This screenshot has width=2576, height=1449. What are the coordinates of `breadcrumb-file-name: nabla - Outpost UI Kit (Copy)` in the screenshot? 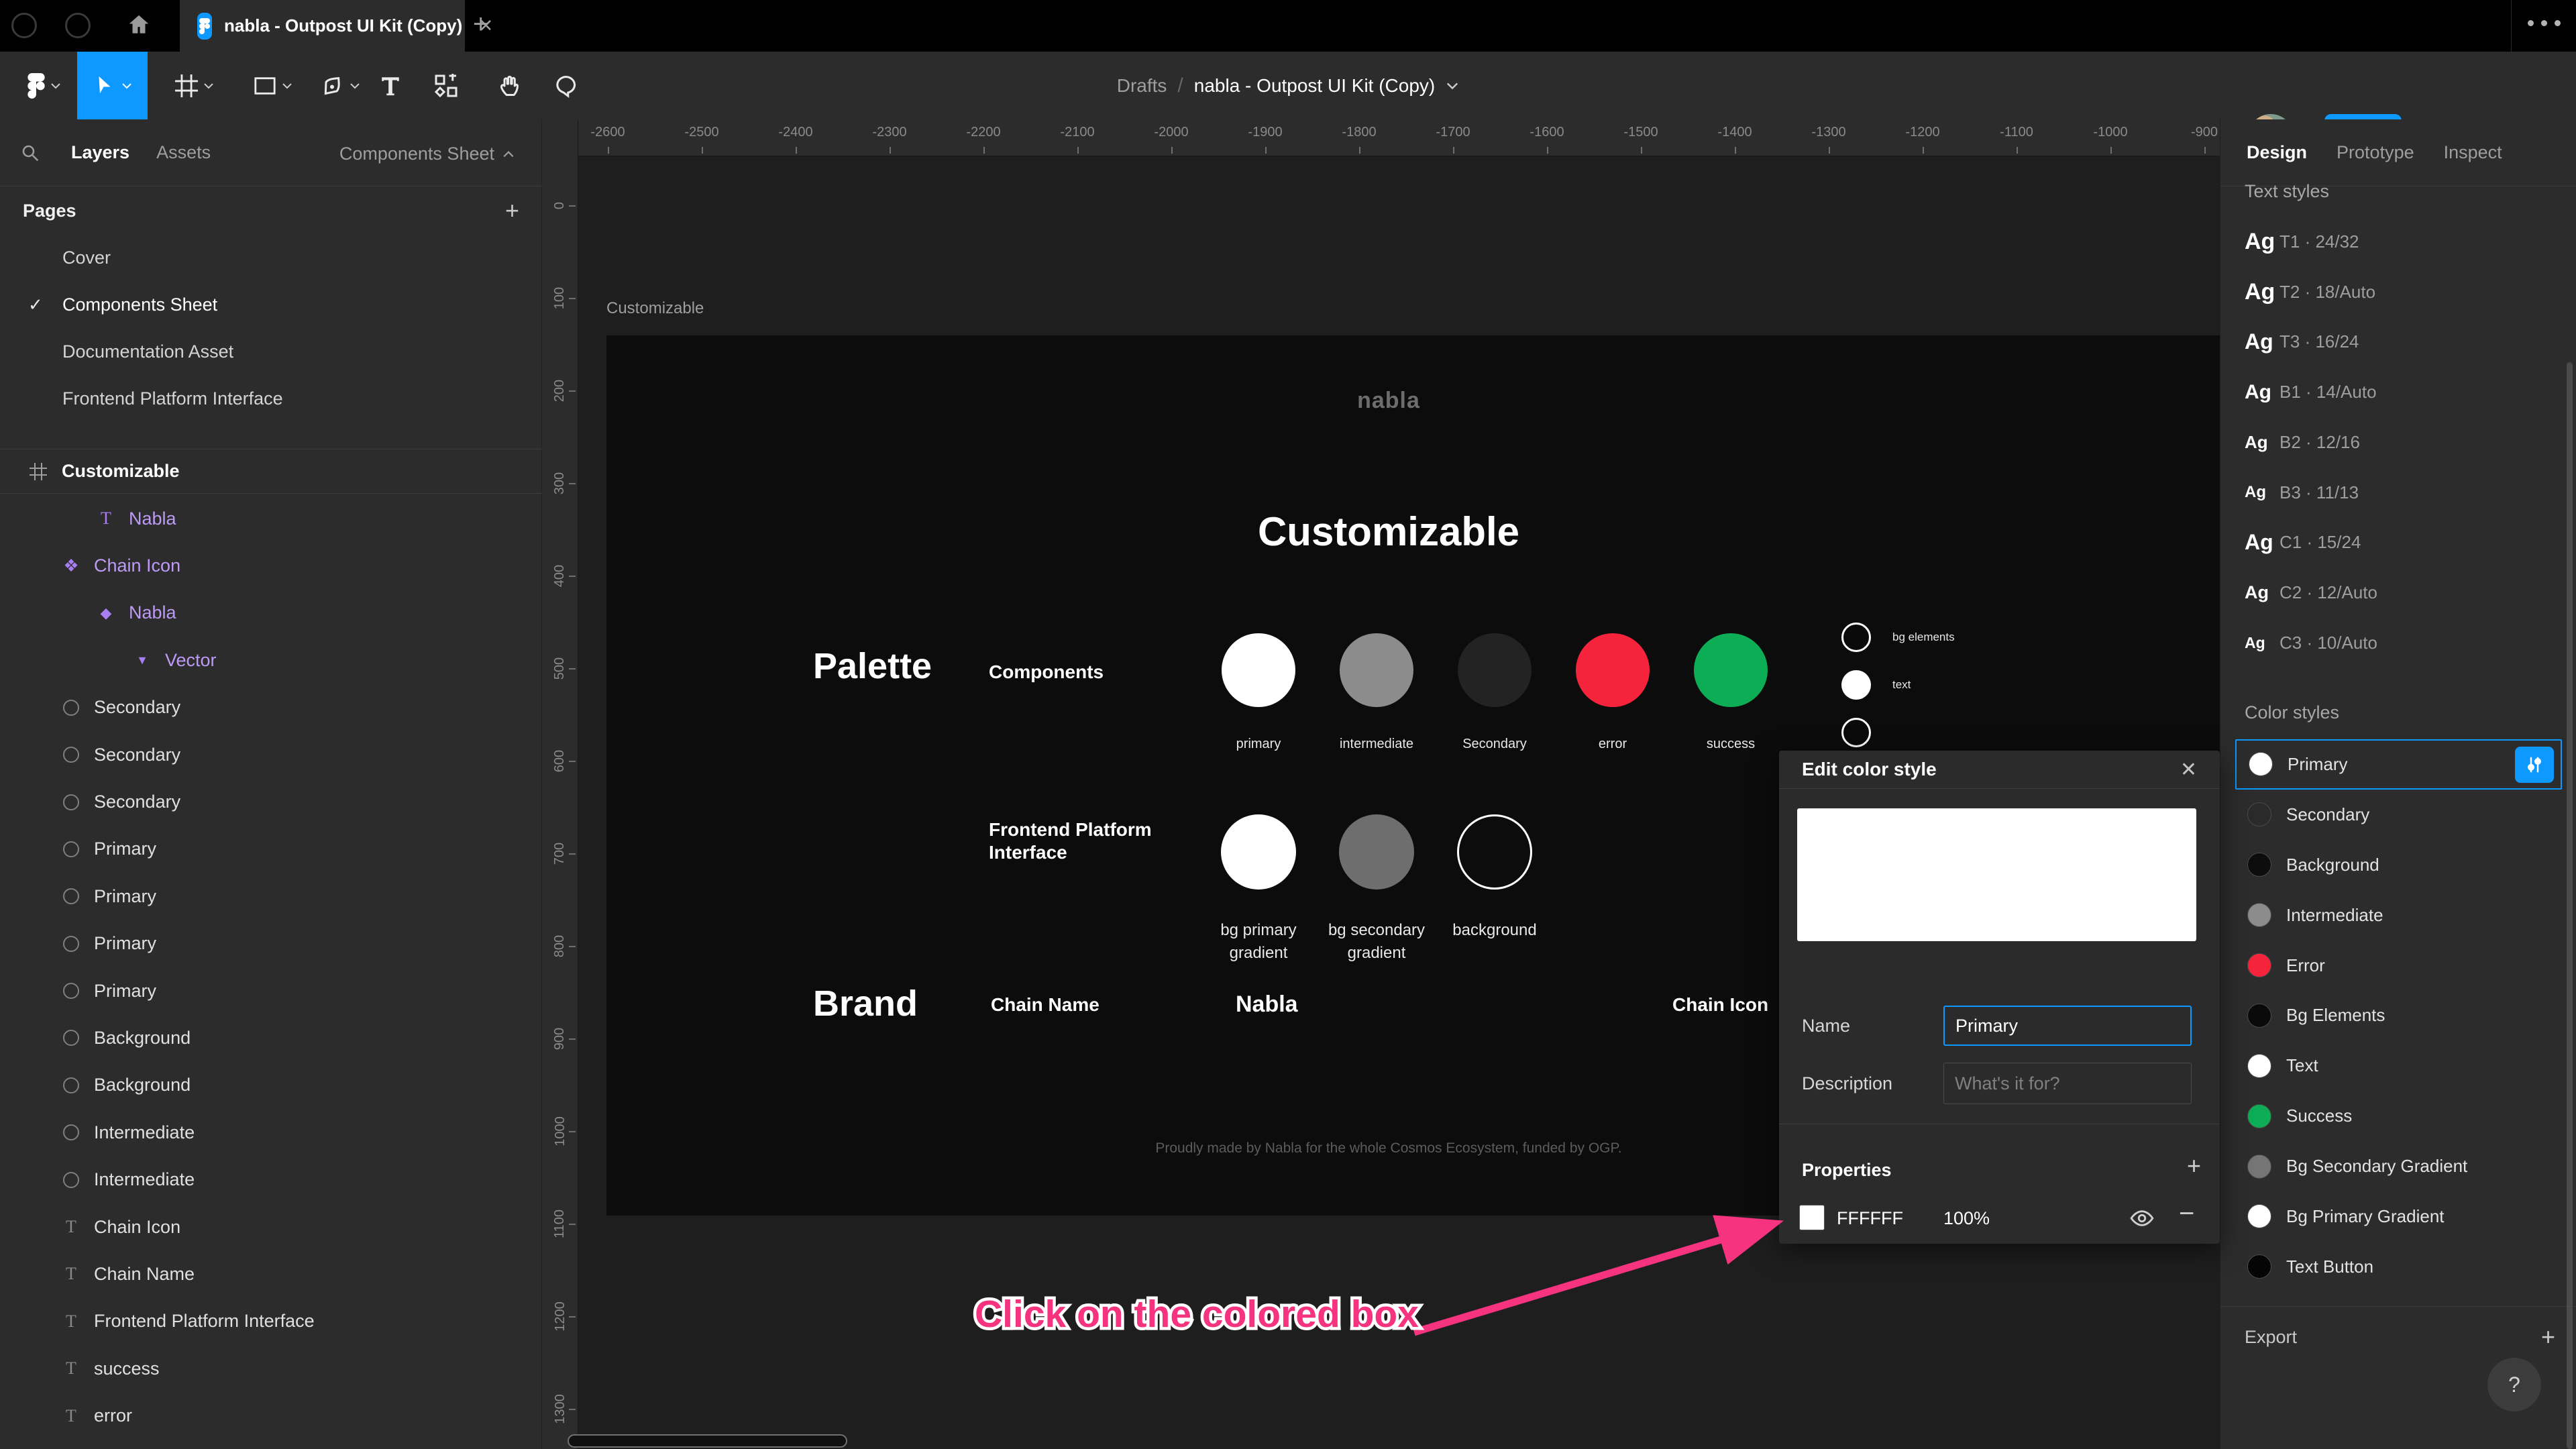 It's located at (1314, 86).